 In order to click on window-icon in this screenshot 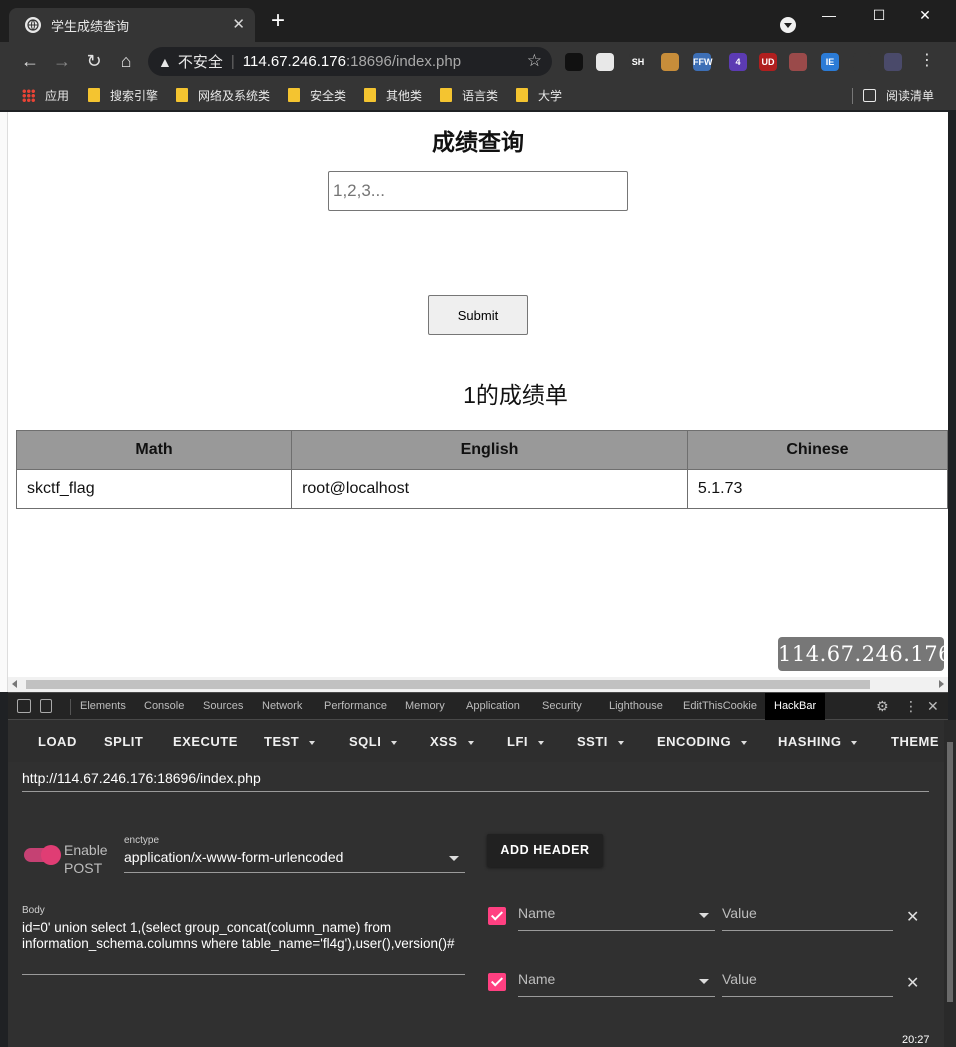, I will do `click(798, 62)`.